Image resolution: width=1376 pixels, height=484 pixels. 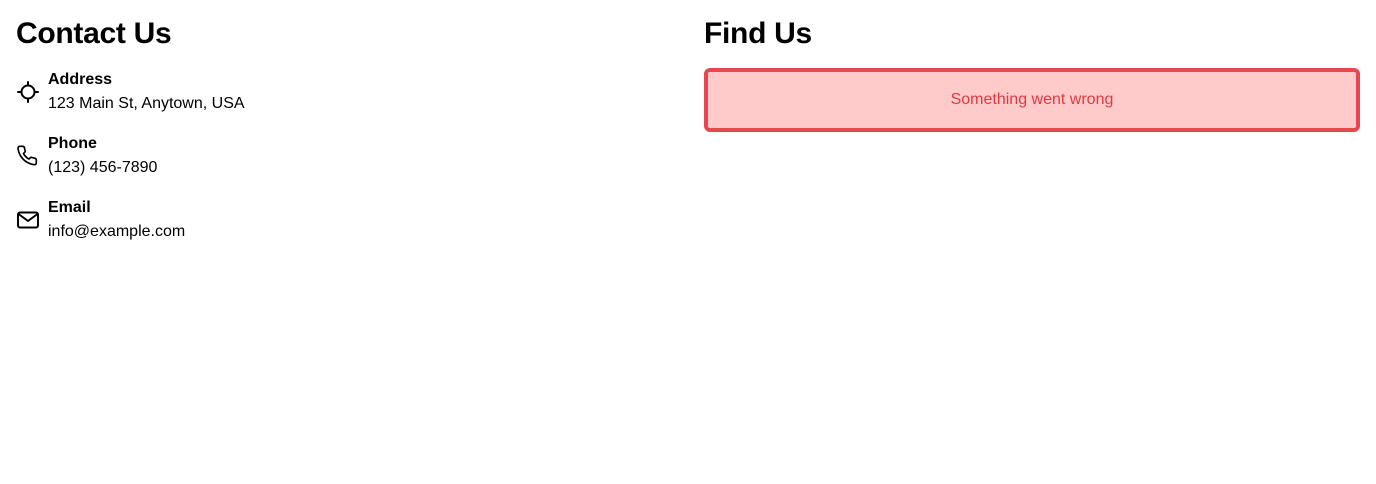 What do you see at coordinates (69, 207) in the screenshot?
I see `email-label: Email` at bounding box center [69, 207].